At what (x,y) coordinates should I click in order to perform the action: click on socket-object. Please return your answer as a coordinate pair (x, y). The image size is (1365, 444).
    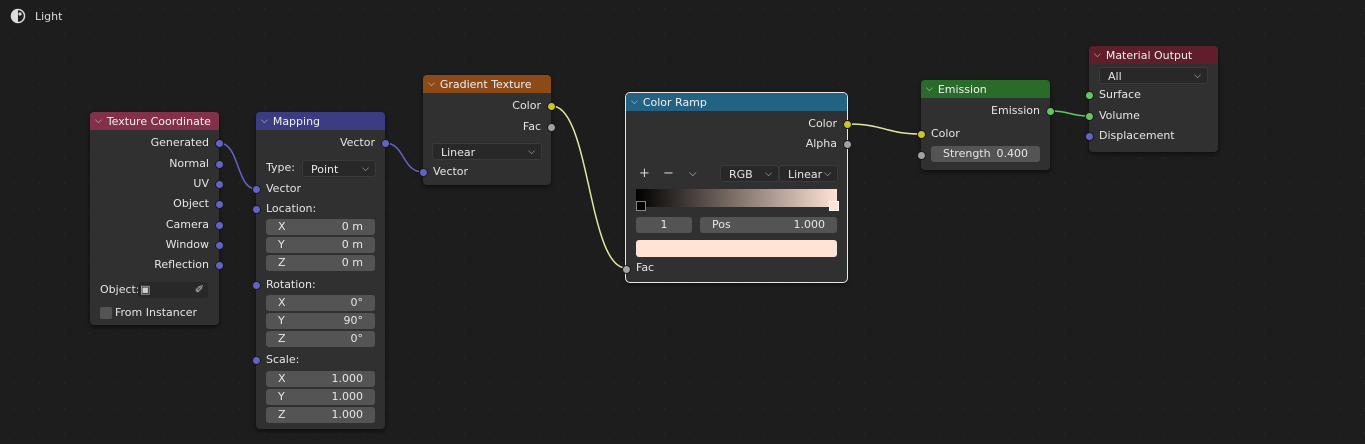
    Looking at the image, I should click on (219, 204).